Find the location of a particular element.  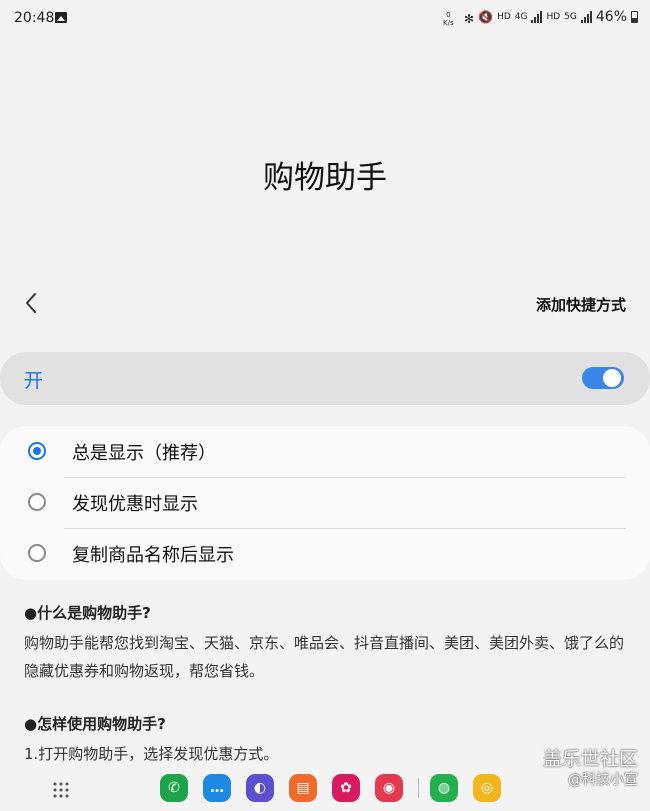

status-indicators: 🔇 HD 4G HD 5G 46% is located at coordinates (558, 17).